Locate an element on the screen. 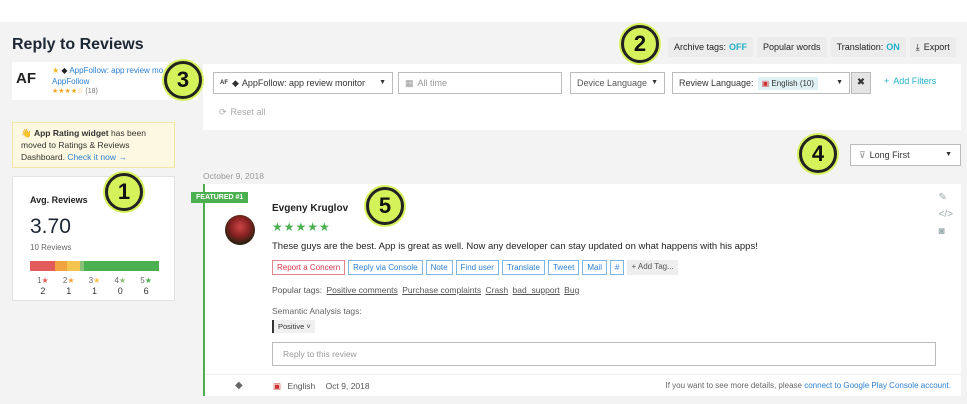  reply-via-console-button: Reply via Console is located at coordinates (385, 267).